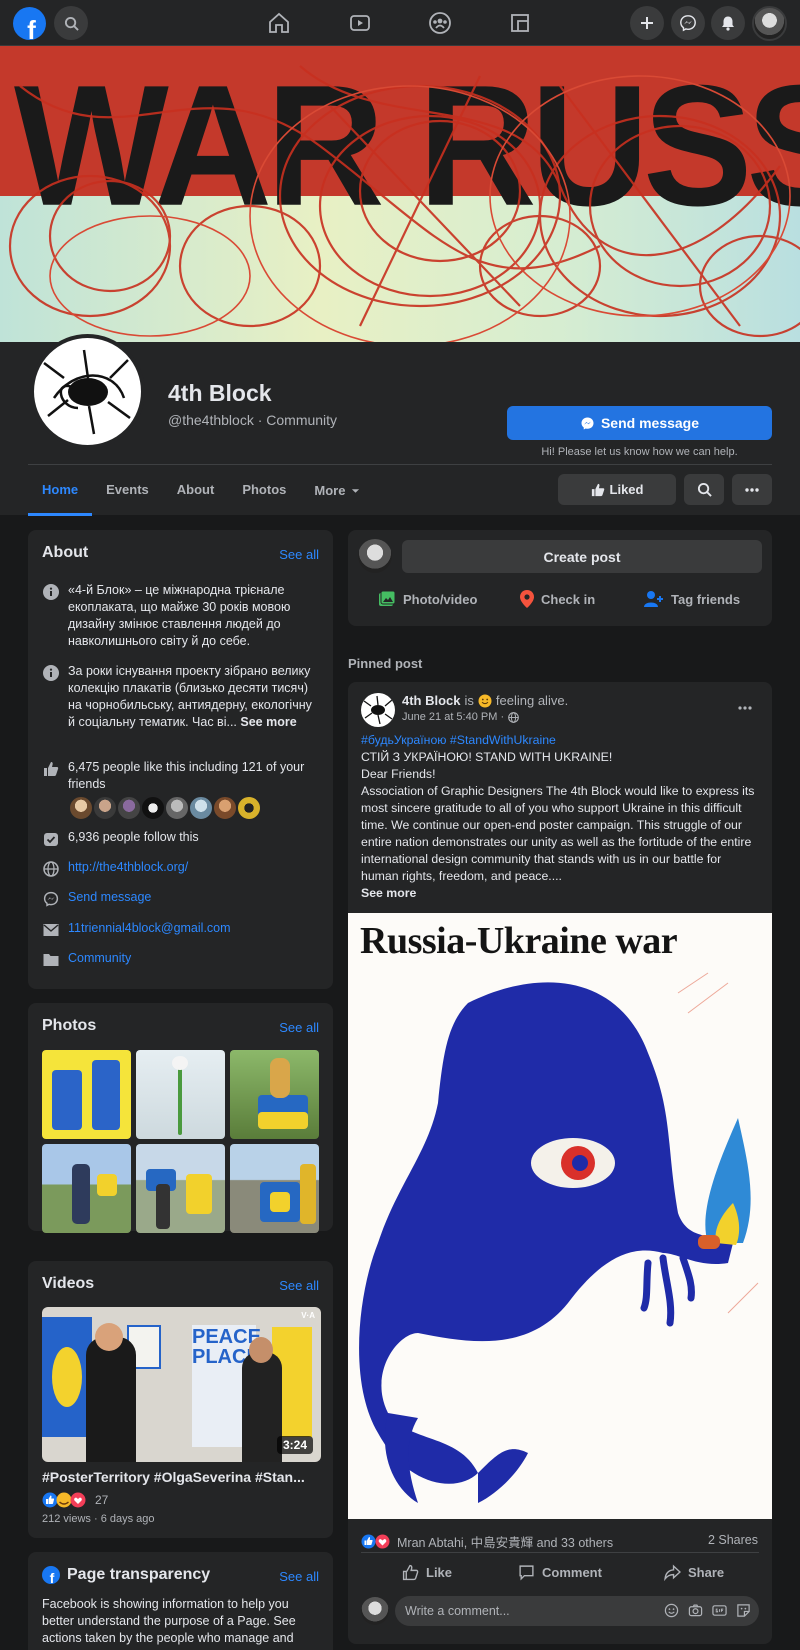 This screenshot has width=800, height=1650. I want to click on pinned-post-label: Pinned post, so click(385, 663).